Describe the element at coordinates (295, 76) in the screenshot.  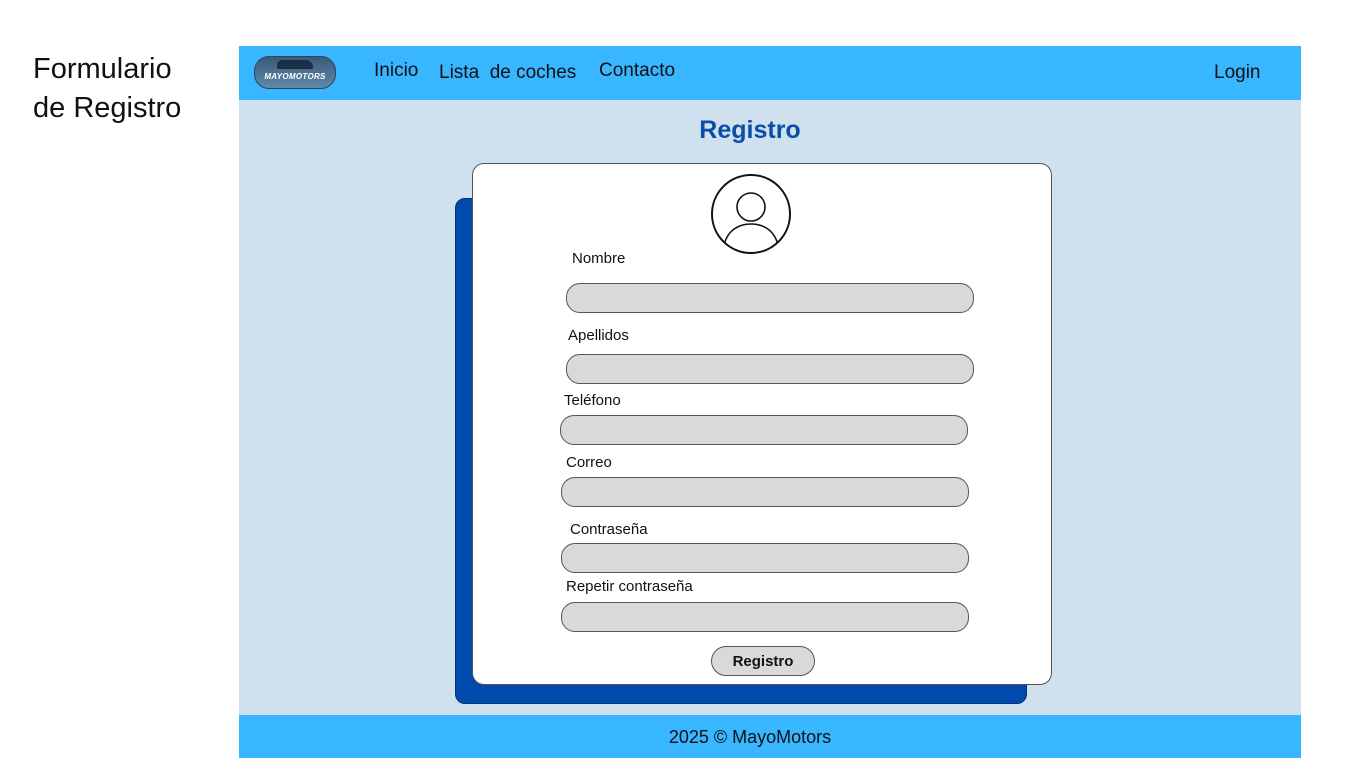
I see `logo-text: MAYOMOTORS` at that location.